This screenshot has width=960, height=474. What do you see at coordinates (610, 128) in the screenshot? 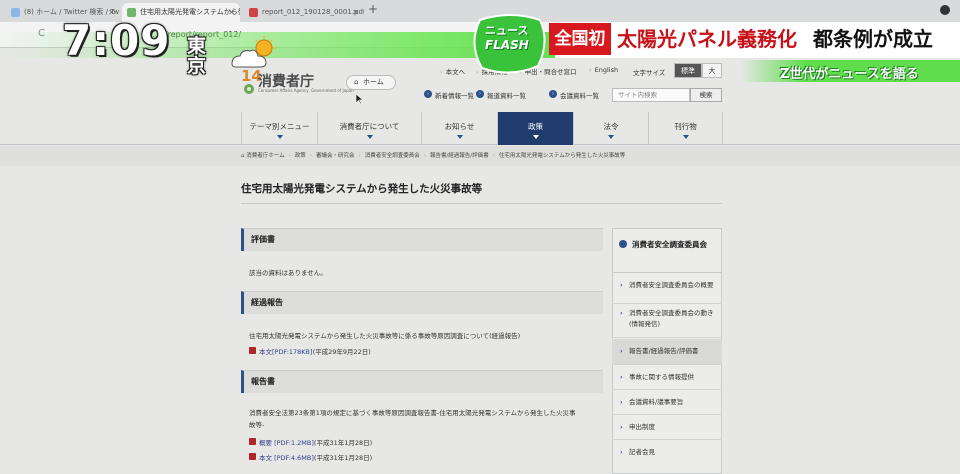
I see `nav-laws: 法令` at bounding box center [610, 128].